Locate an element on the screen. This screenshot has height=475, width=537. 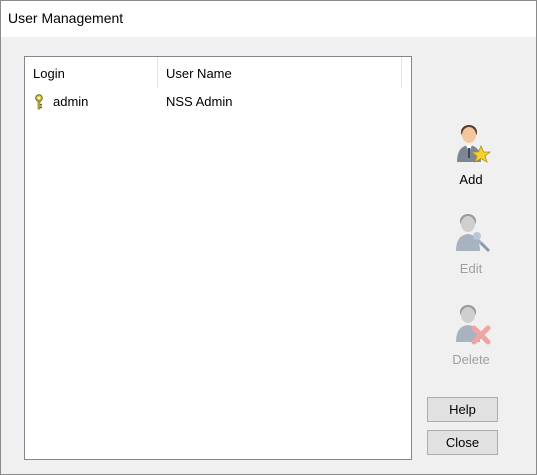
table-row: admin NSS Admin is located at coordinates (217, 102).